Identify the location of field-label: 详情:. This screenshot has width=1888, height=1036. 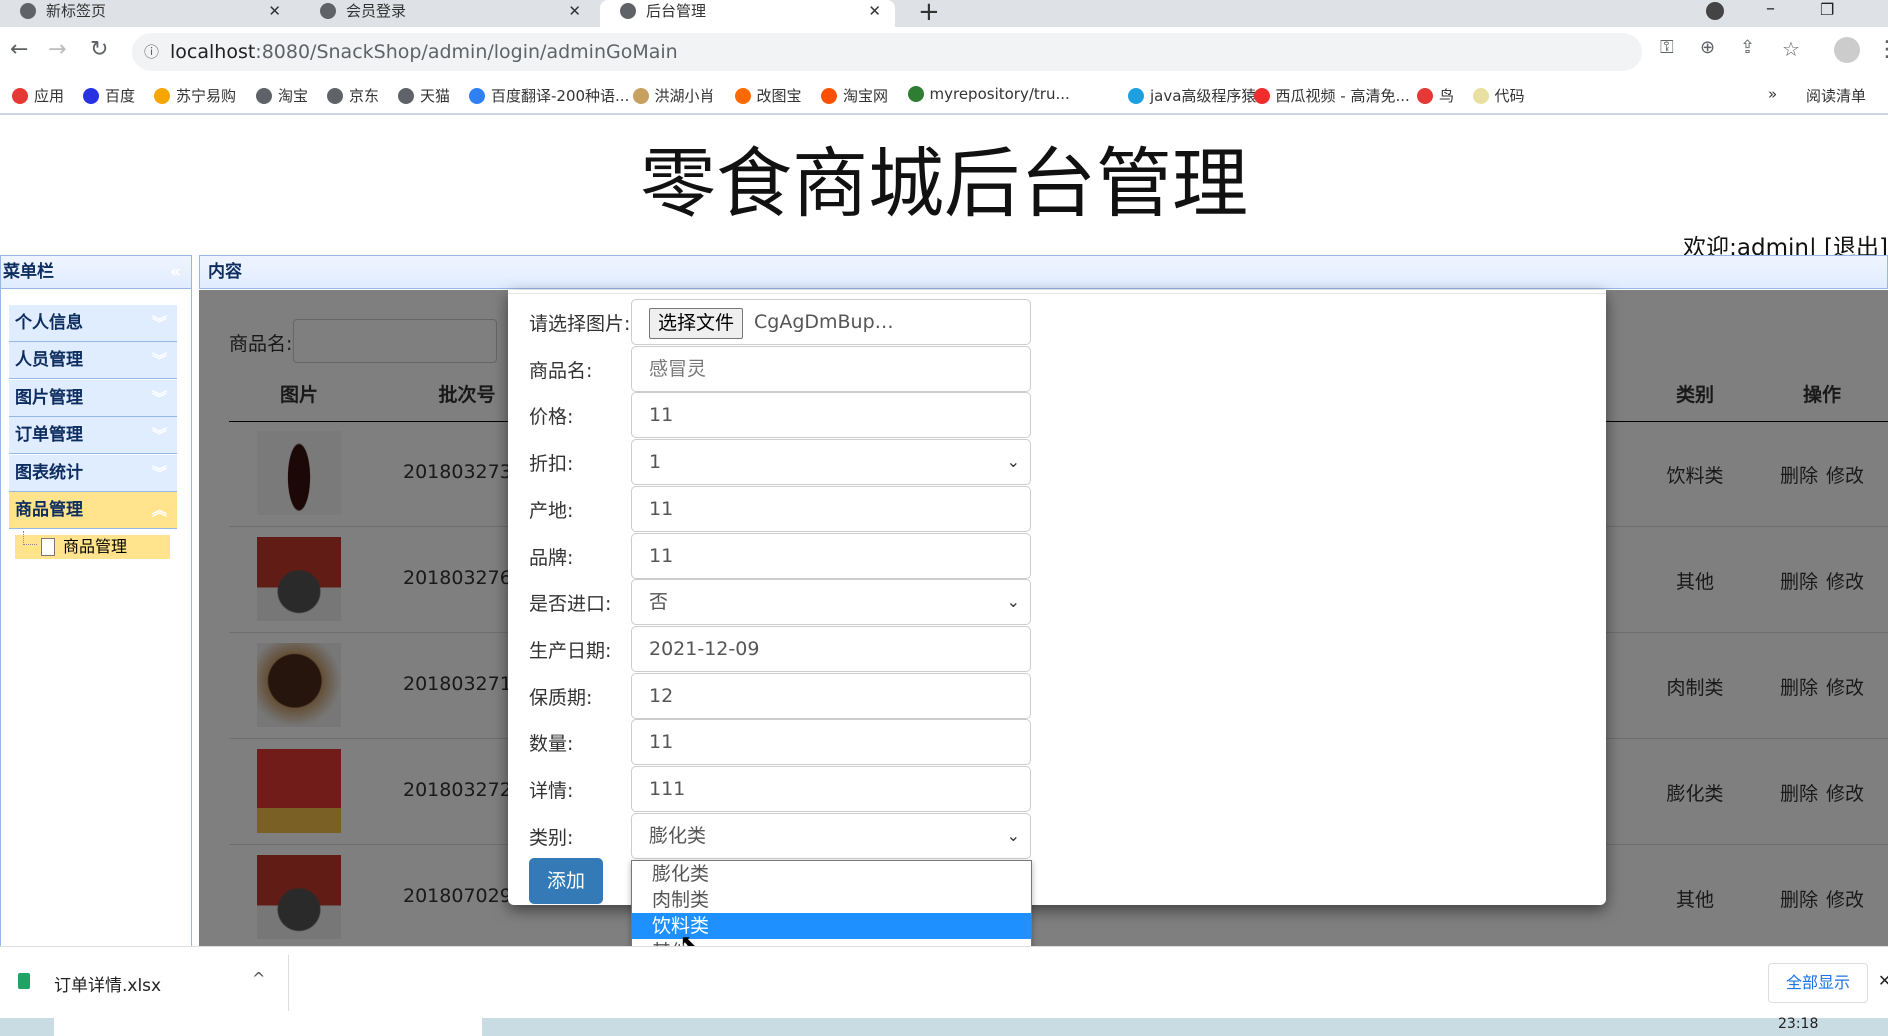
(551, 791).